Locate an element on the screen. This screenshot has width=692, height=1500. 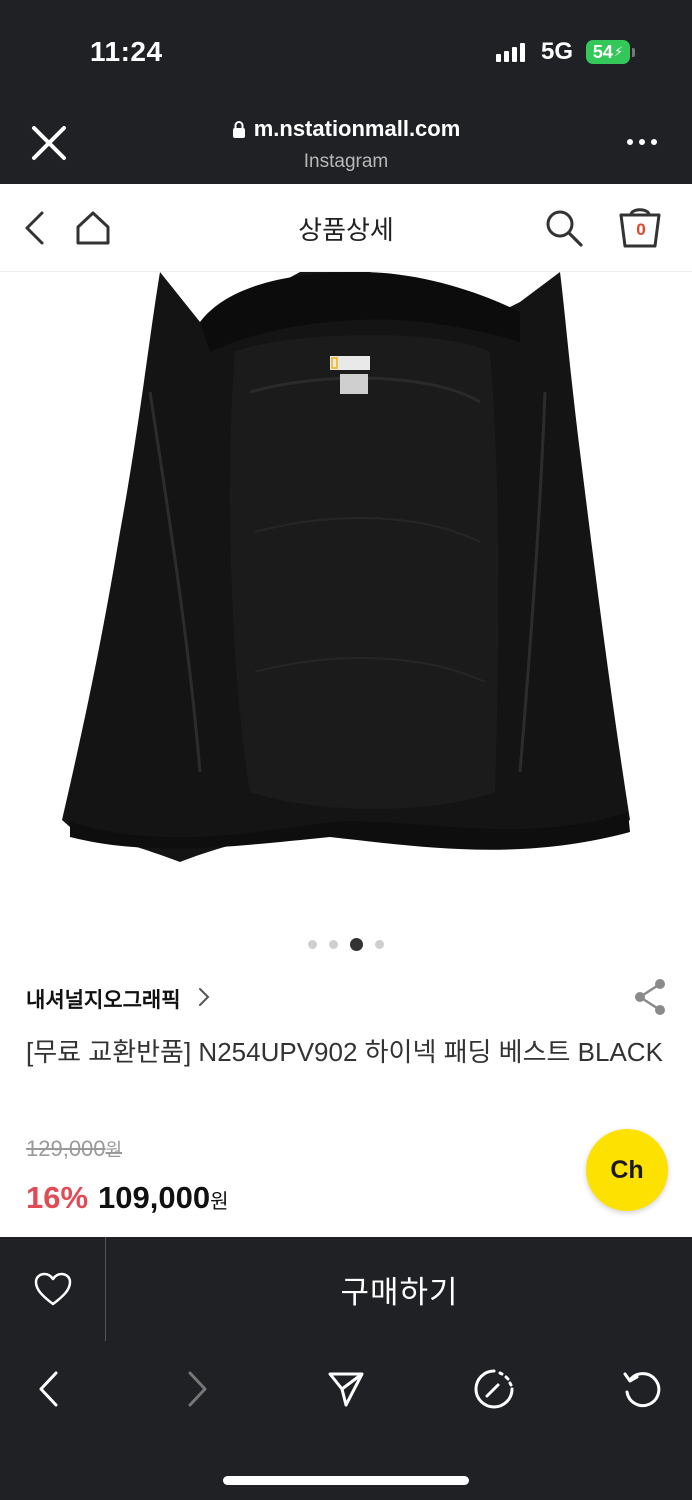
page-title: 상품상세 is located at coordinates (346, 230).